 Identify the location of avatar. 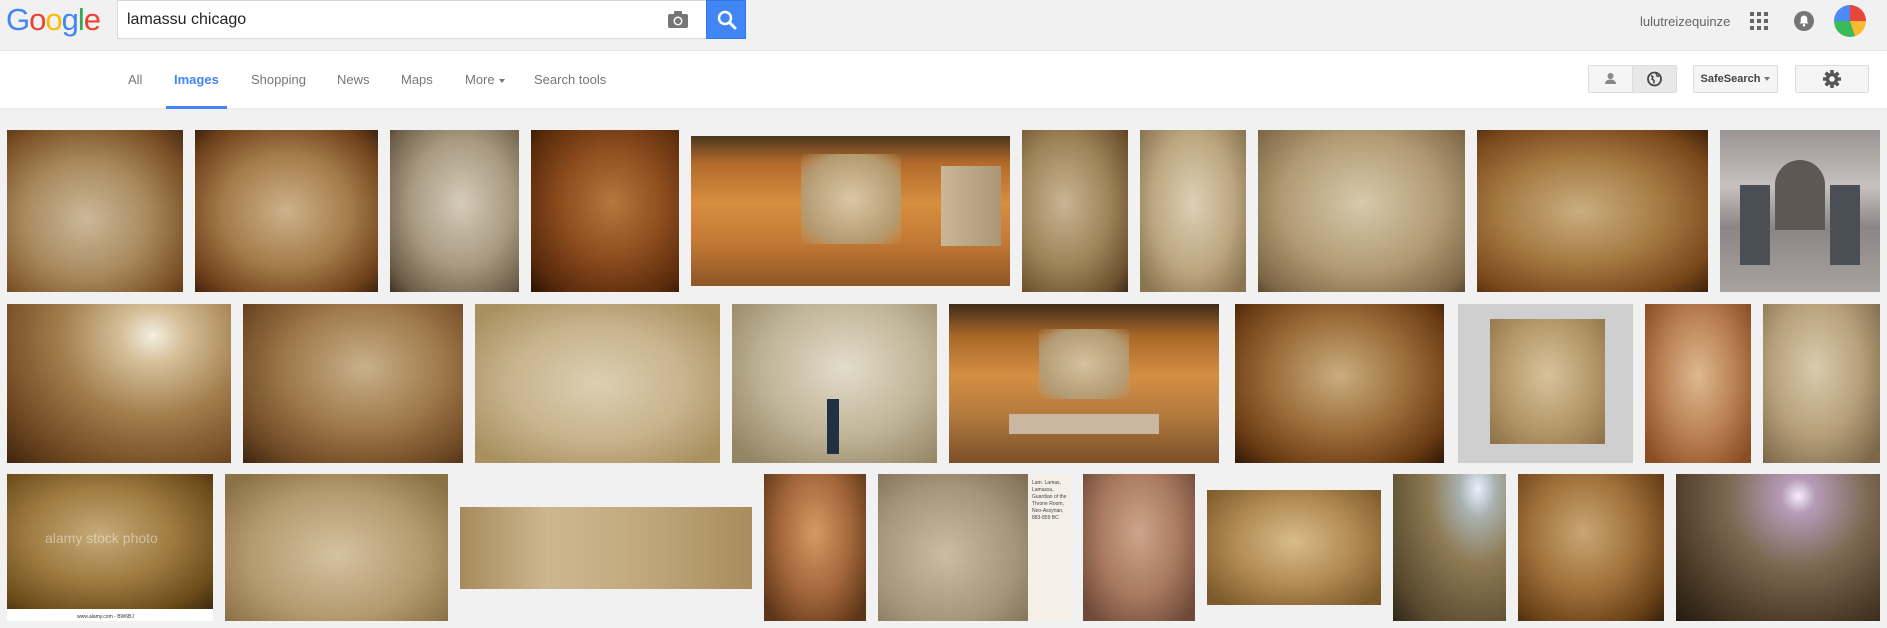
(1850, 21).